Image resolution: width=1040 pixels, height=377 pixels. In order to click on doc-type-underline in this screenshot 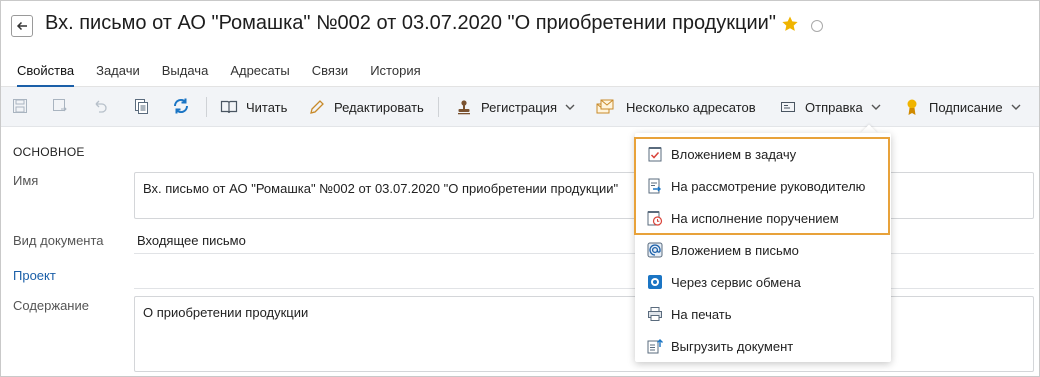, I will do `click(584, 253)`.